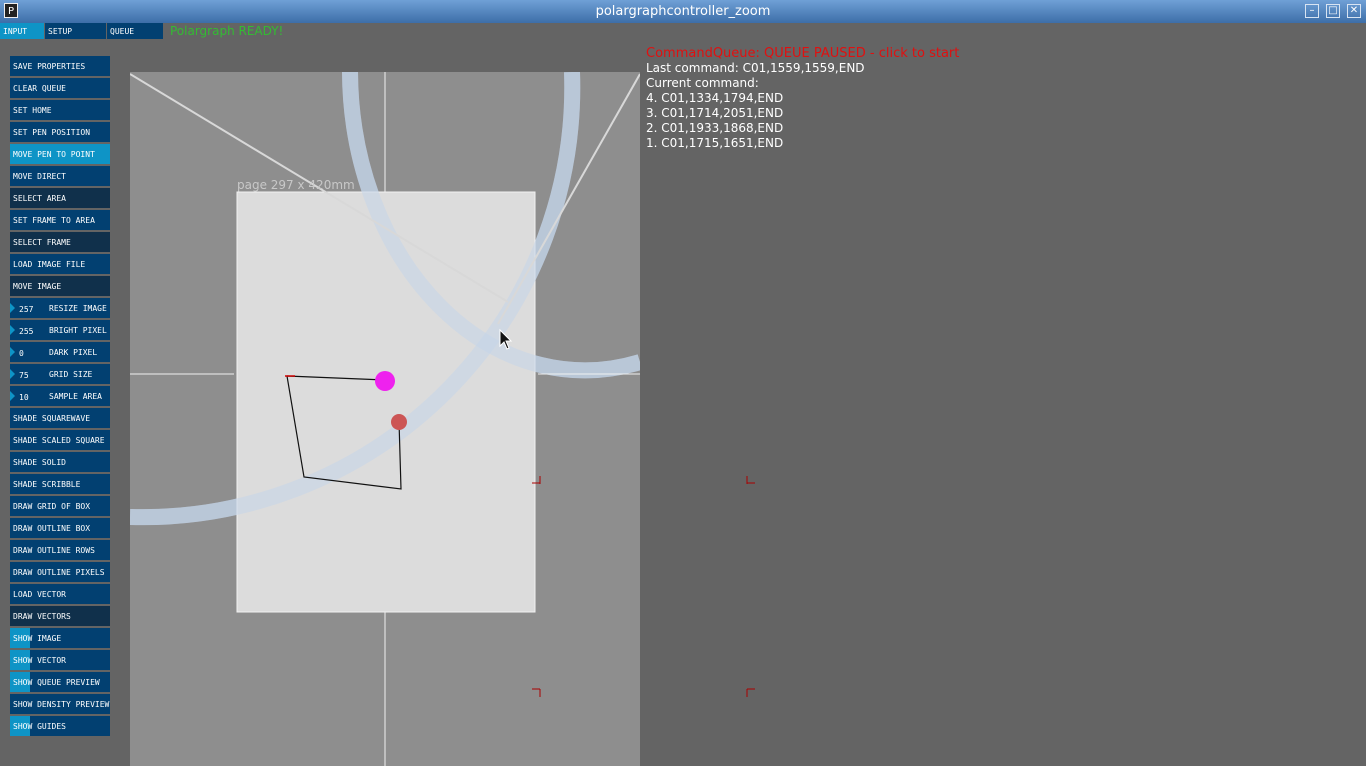 The width and height of the screenshot is (1366, 766). I want to click on dark-pixel-field: 0 DARK PIXEL, so click(60, 352).